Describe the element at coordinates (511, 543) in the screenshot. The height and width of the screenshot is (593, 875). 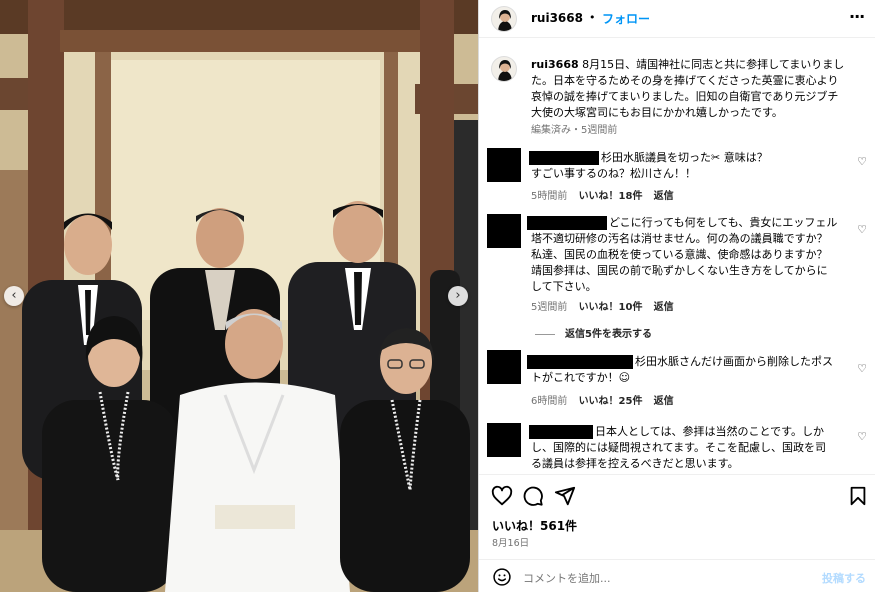
I see `post-date: 8月16日` at that location.